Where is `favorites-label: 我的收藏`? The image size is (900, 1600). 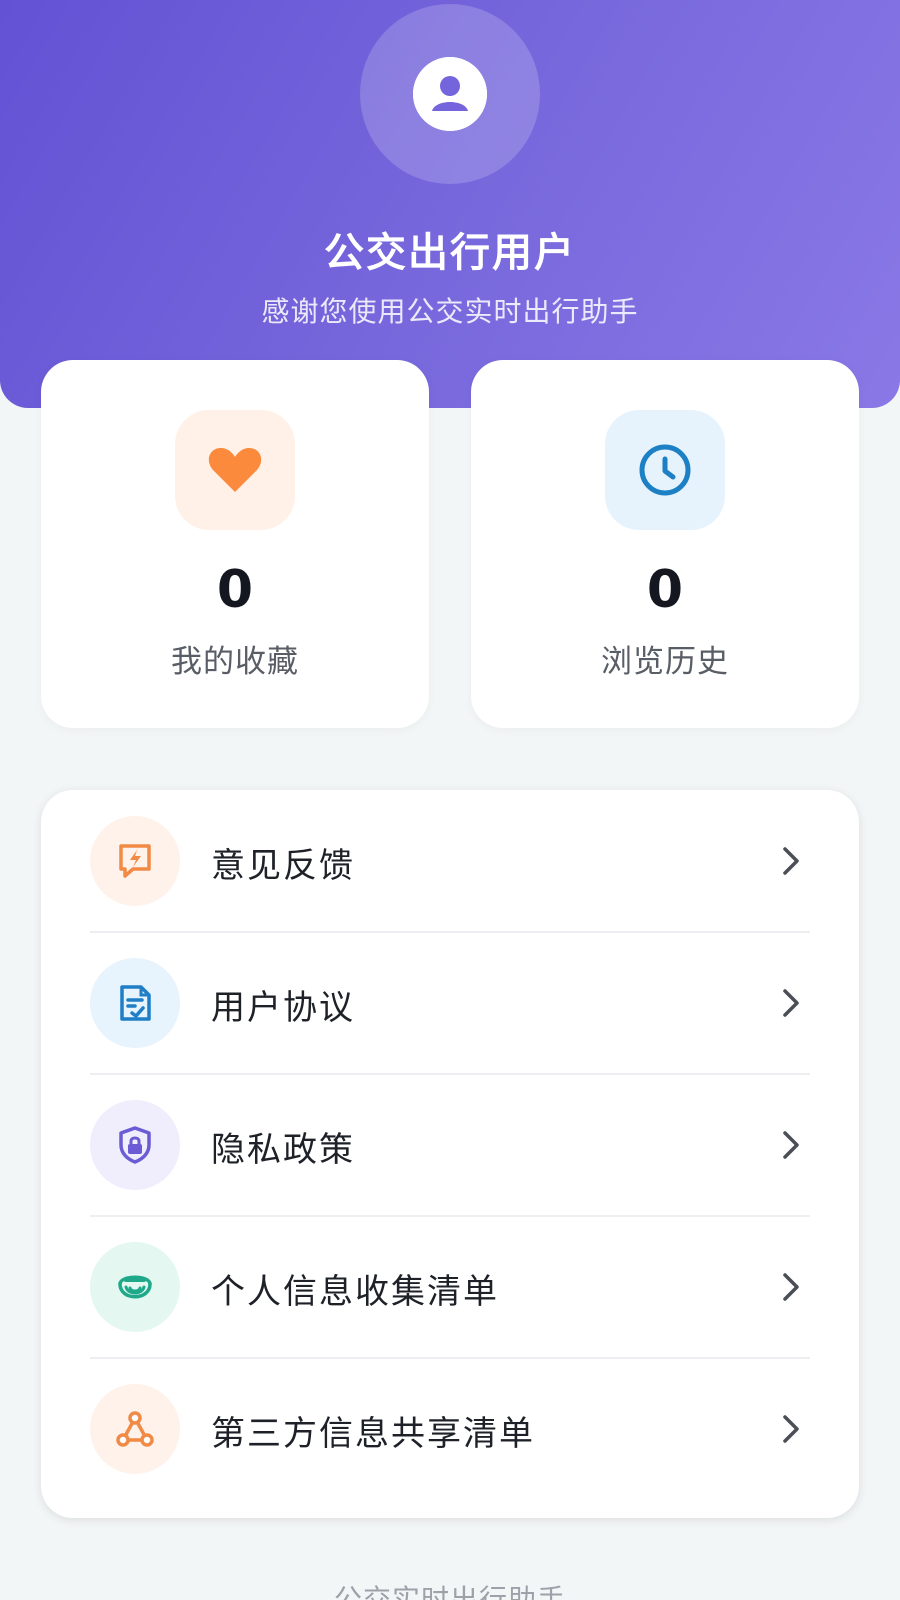 favorites-label: 我的收藏 is located at coordinates (235, 662).